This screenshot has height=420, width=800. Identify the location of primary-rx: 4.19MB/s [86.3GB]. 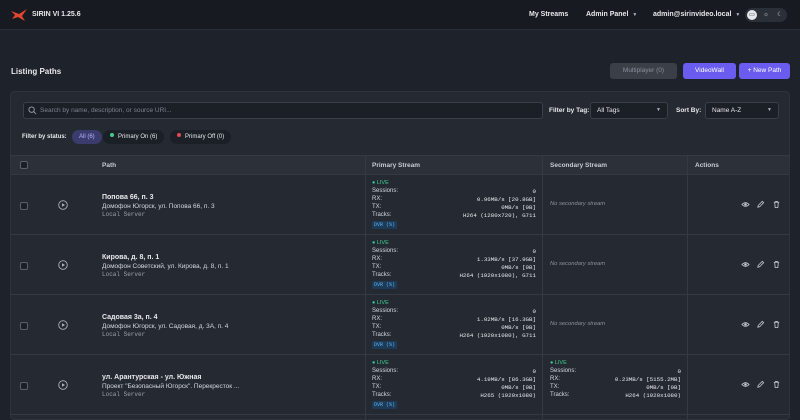
(506, 379).